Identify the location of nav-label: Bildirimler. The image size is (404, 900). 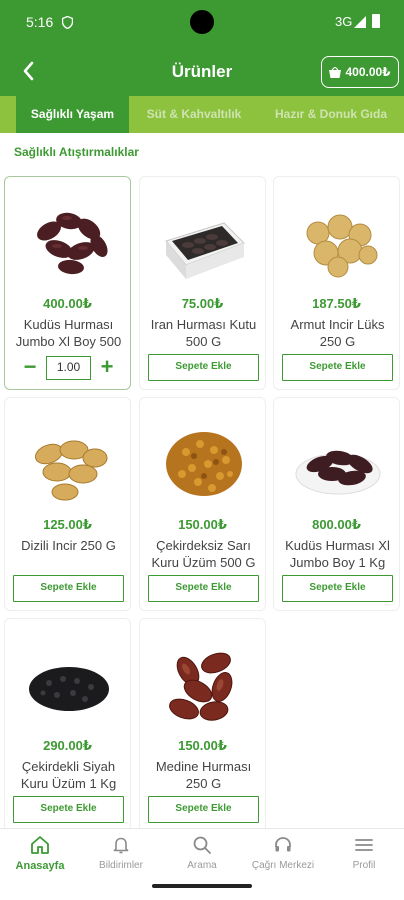
(121, 865).